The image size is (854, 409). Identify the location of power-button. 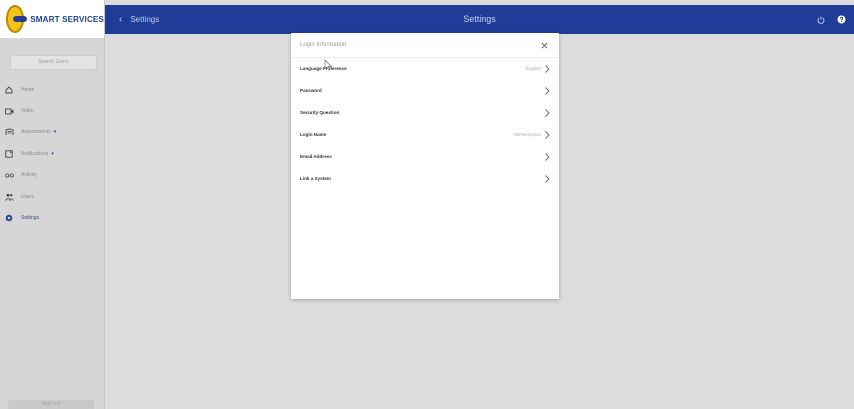
(821, 20).